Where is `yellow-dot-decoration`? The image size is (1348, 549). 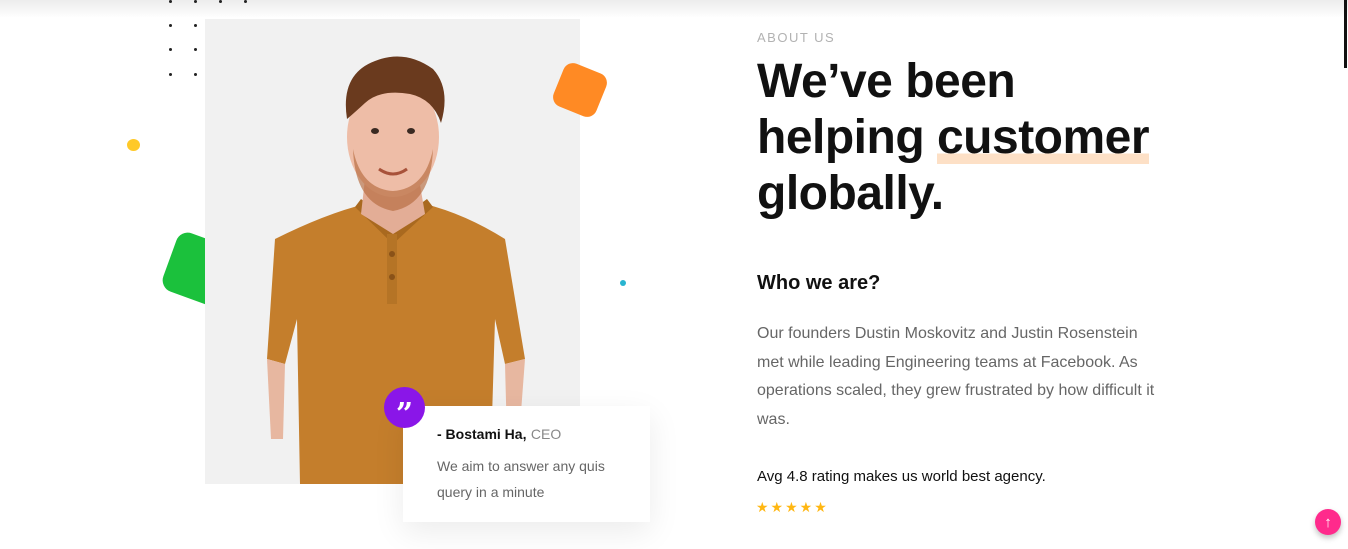
yellow-dot-decoration is located at coordinates (133, 145).